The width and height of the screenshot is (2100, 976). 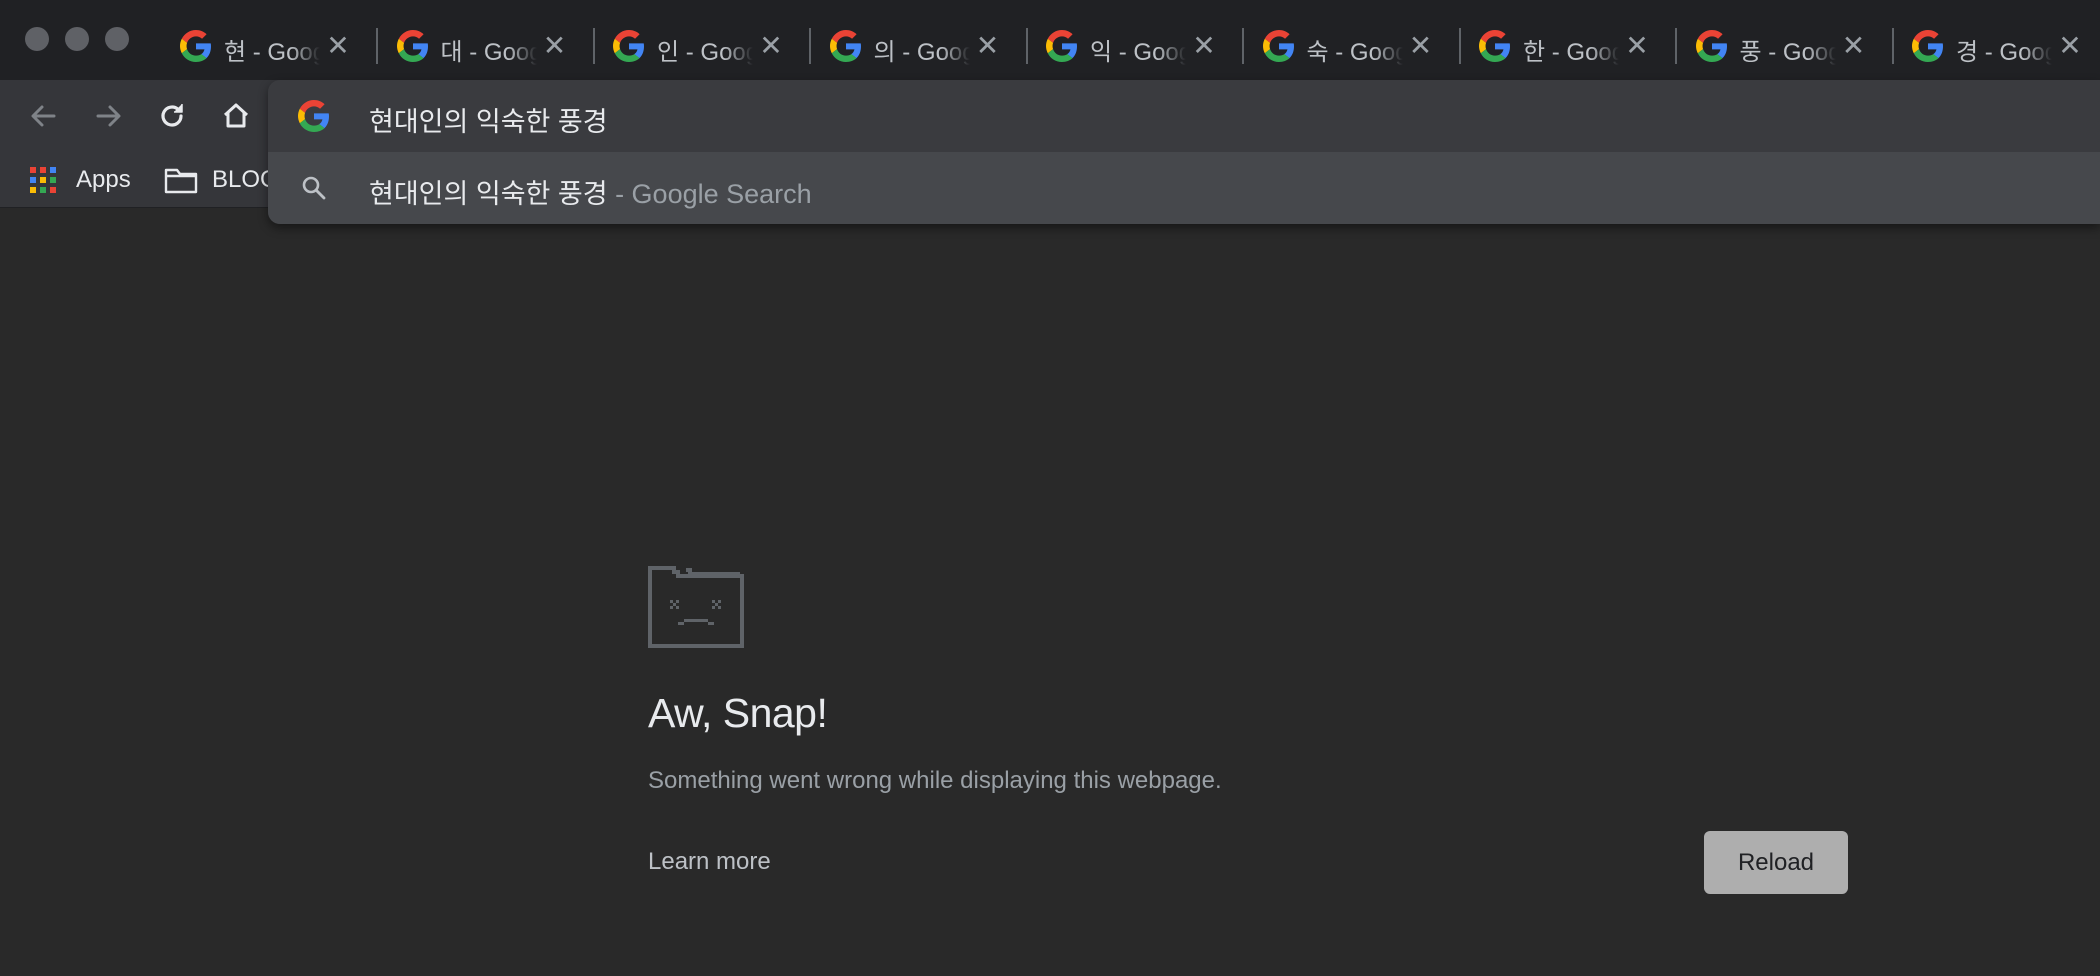 What do you see at coordinates (696, 607) in the screenshot?
I see `sad-tab-icon` at bounding box center [696, 607].